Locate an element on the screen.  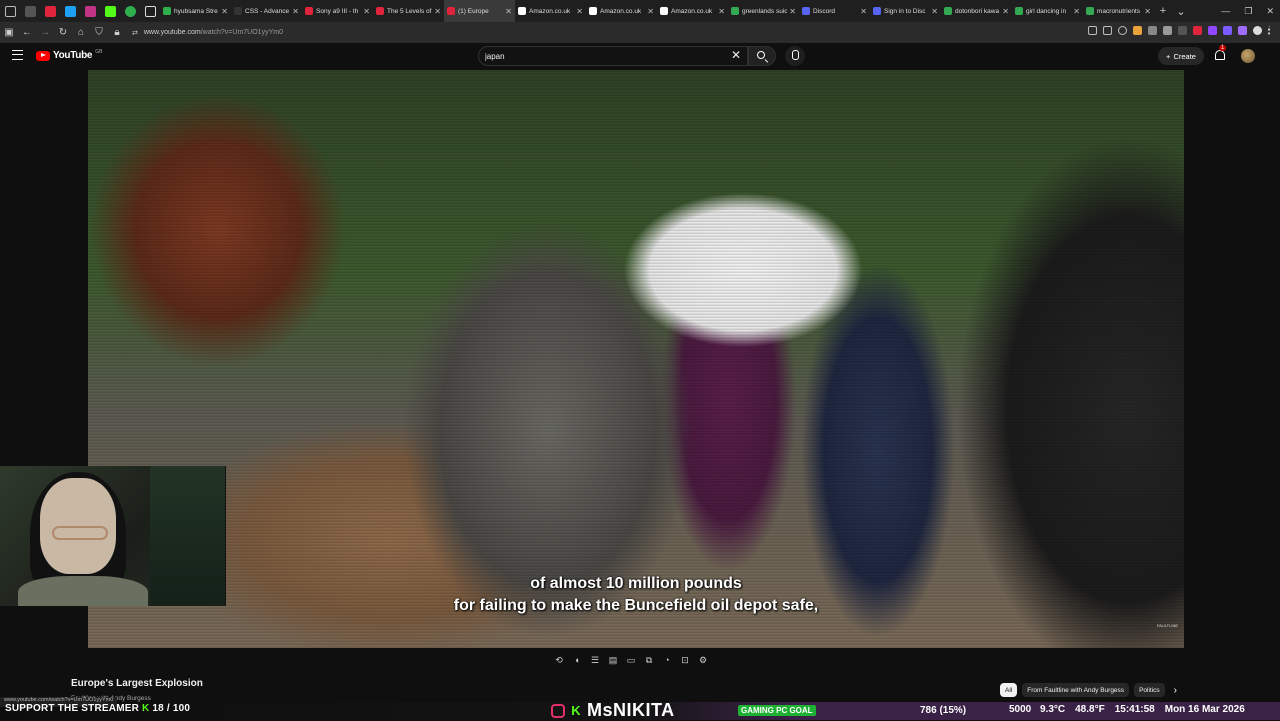
tab-list-chevron-icon: ⌄ is located at coordinates (1181, 11).